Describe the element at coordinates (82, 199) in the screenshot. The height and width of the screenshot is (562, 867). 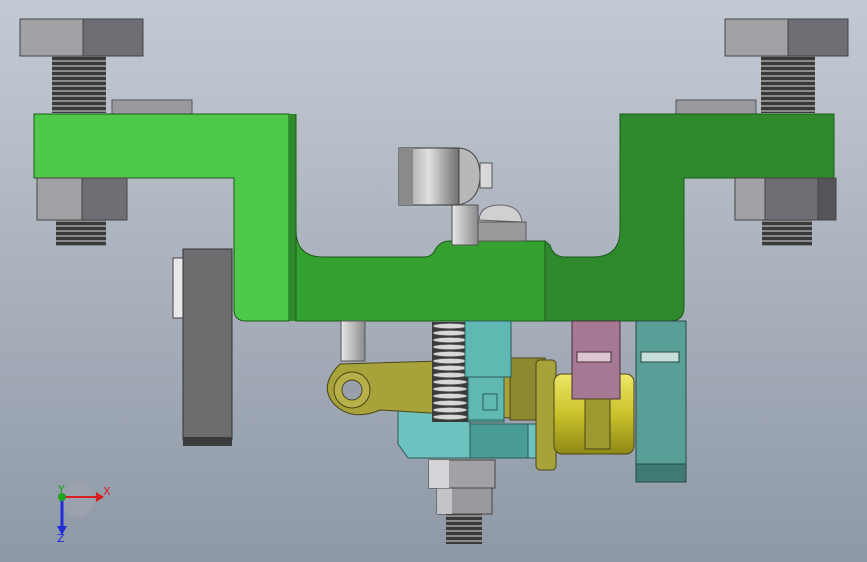
I see `nut-lower-left` at that location.